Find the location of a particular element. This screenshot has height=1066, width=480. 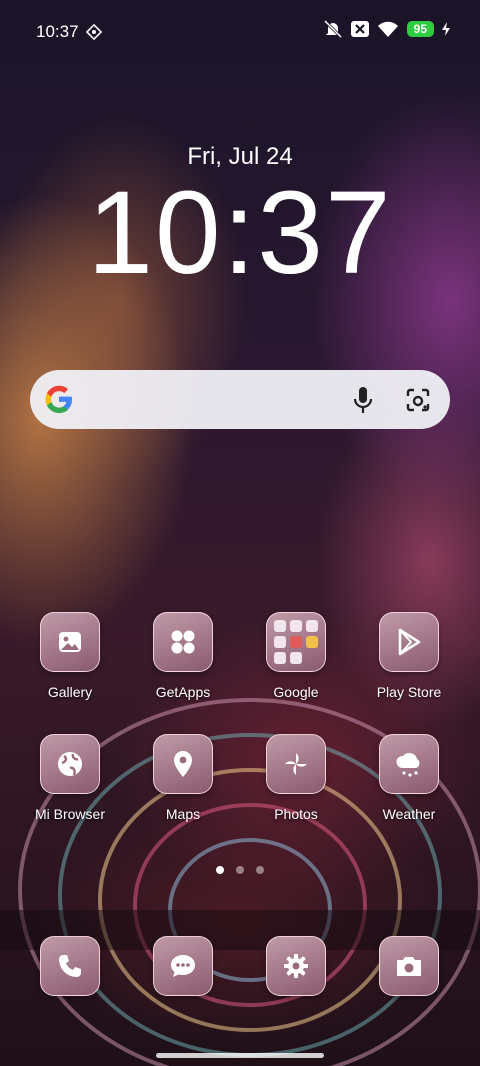

app-label: GetApps is located at coordinates (183, 692).